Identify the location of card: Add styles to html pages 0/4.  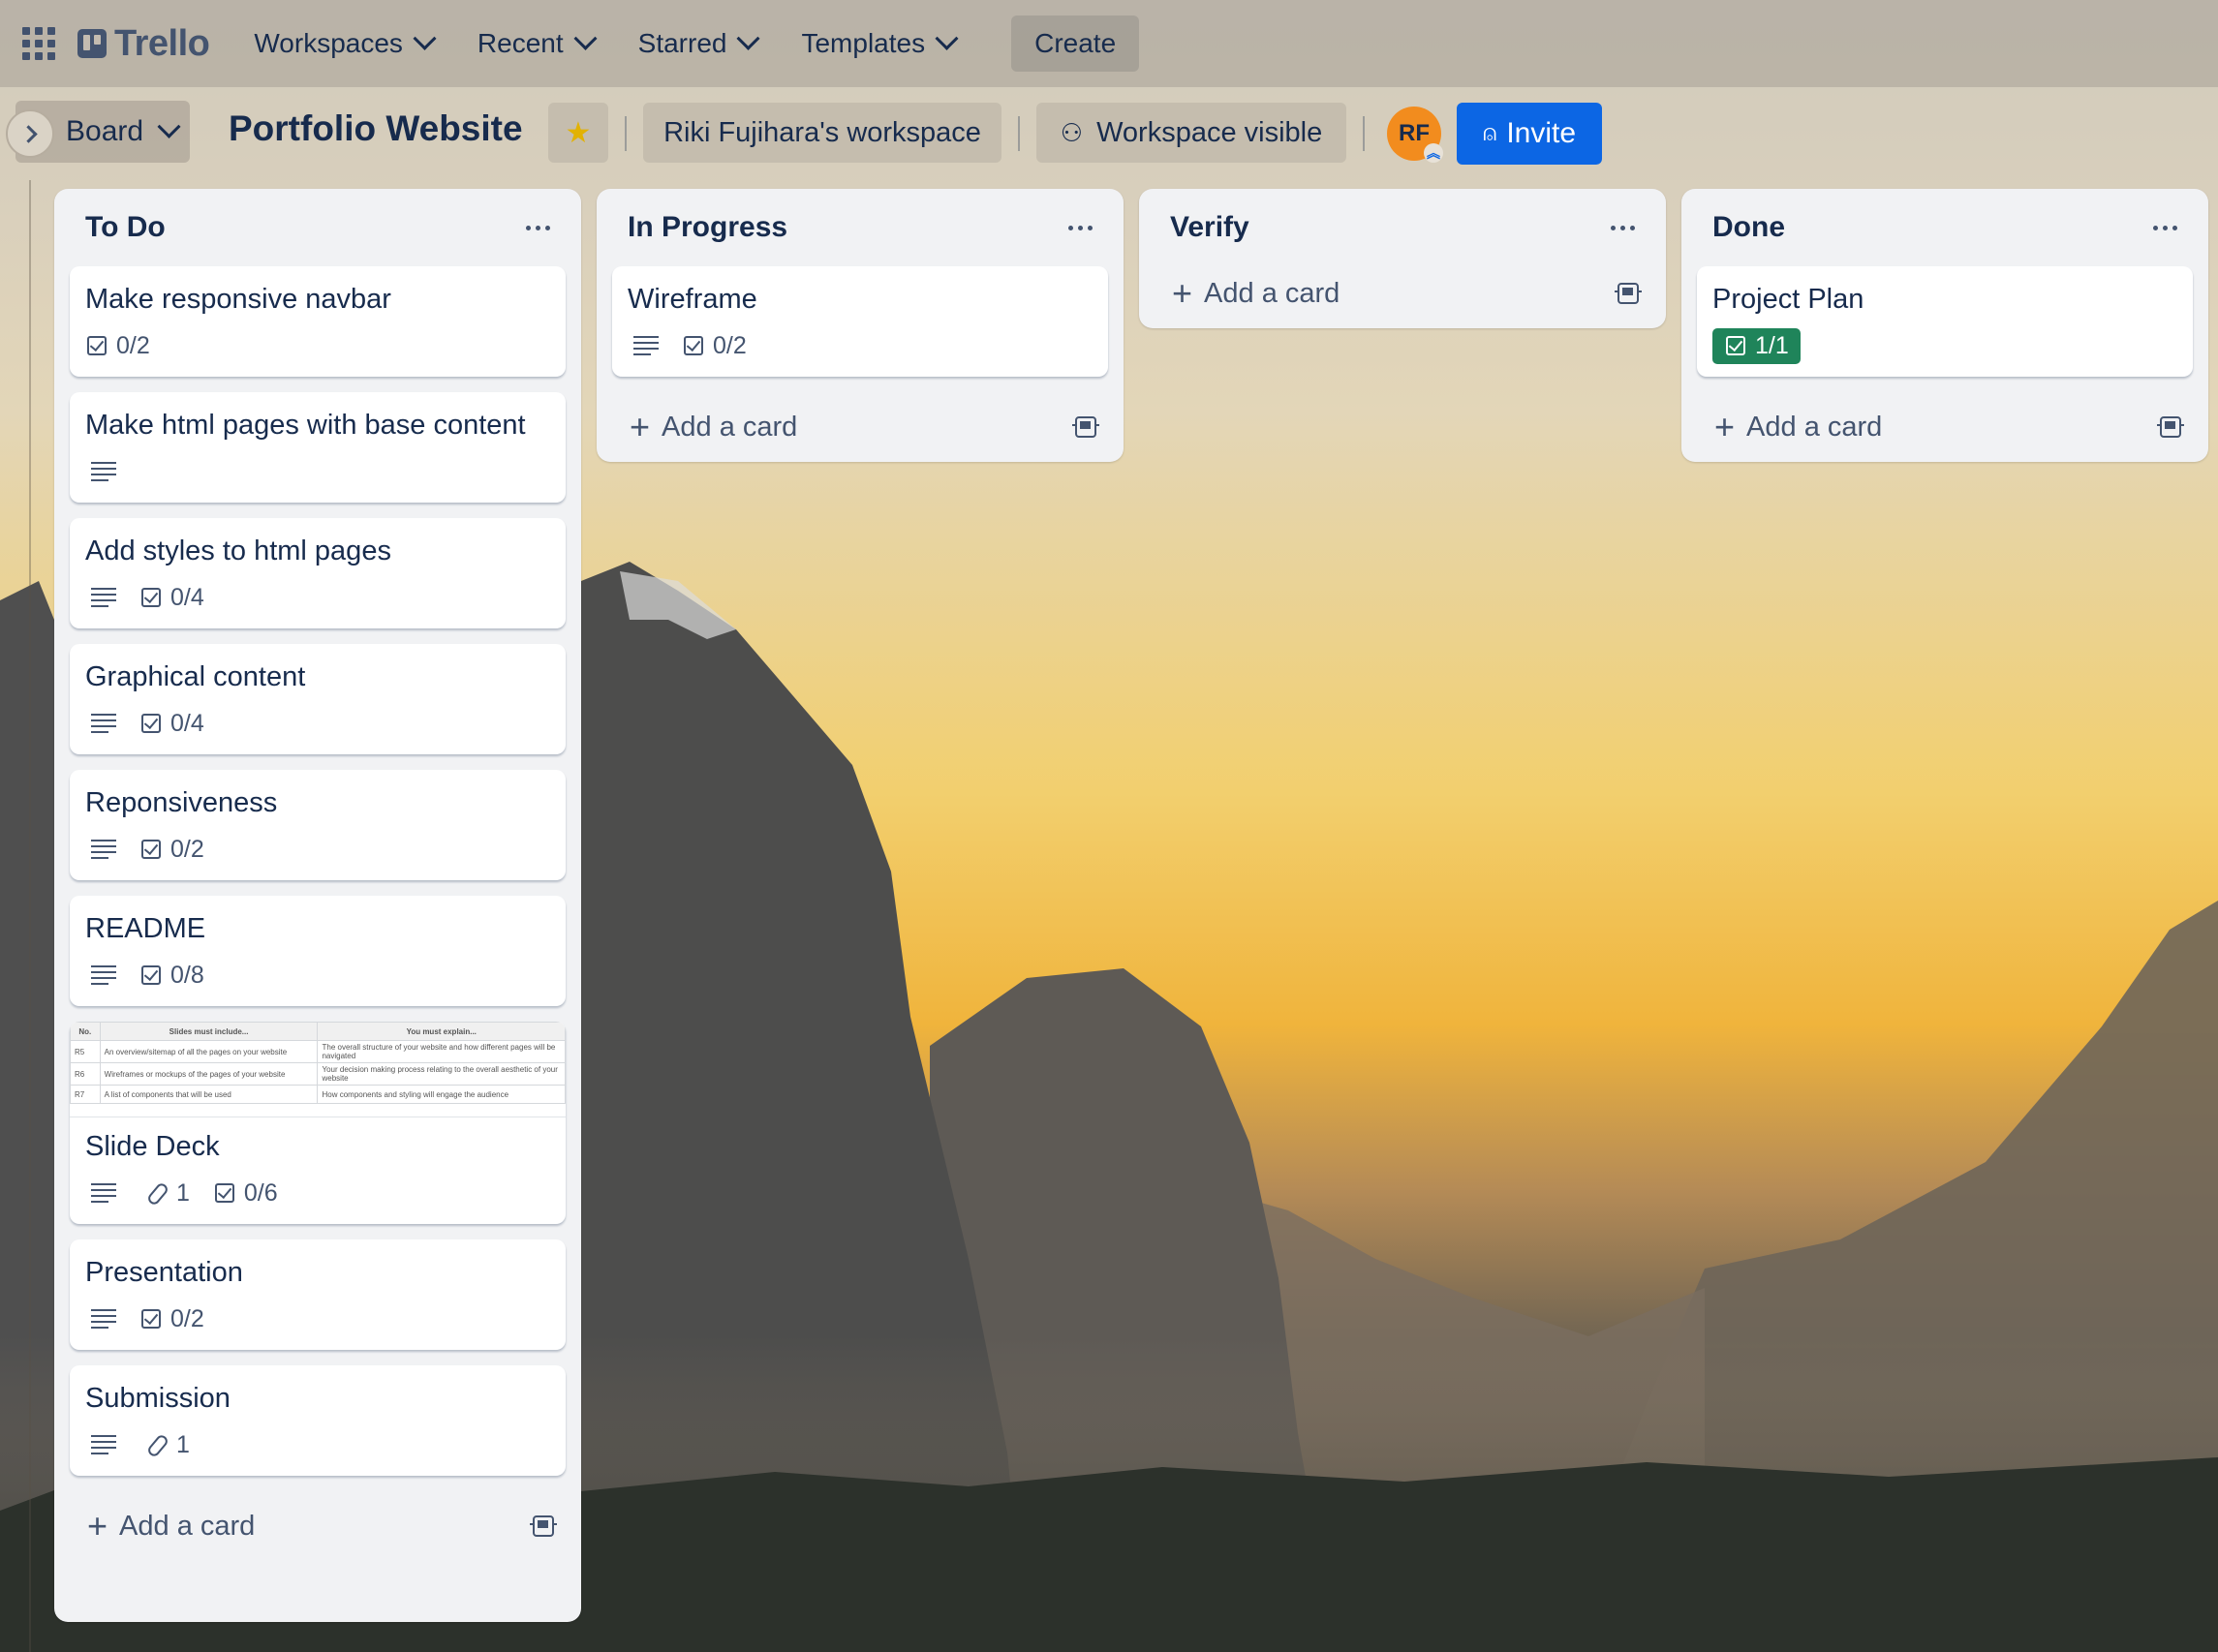
(318, 573).